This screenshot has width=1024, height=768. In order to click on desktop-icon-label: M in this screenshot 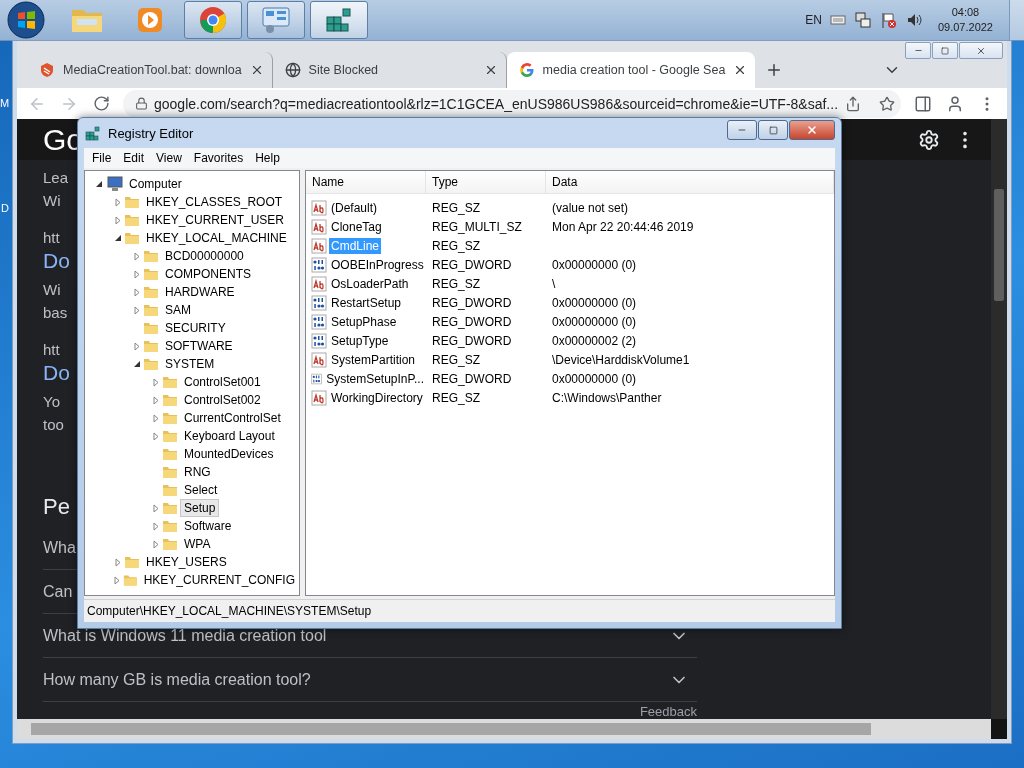, I will do `click(5, 103)`.